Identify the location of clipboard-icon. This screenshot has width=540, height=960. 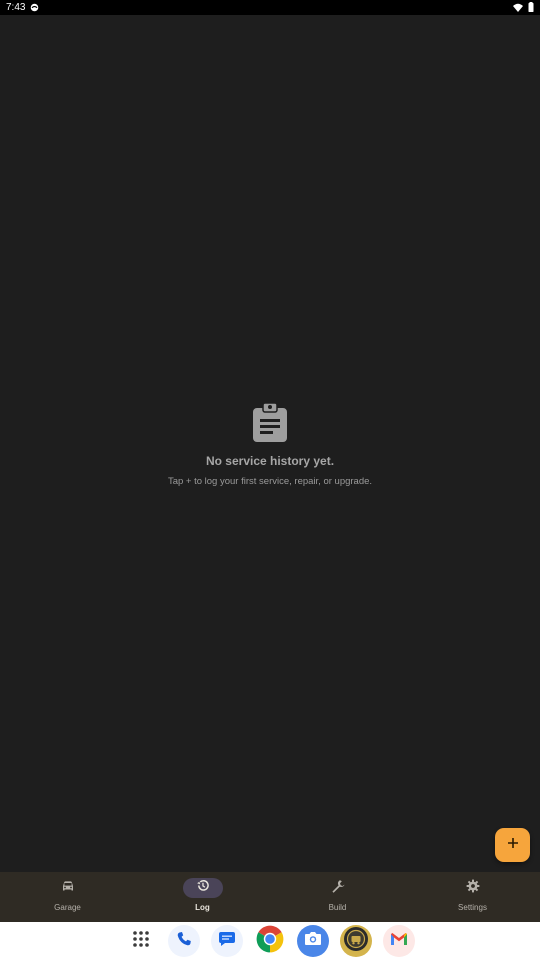
(270, 422).